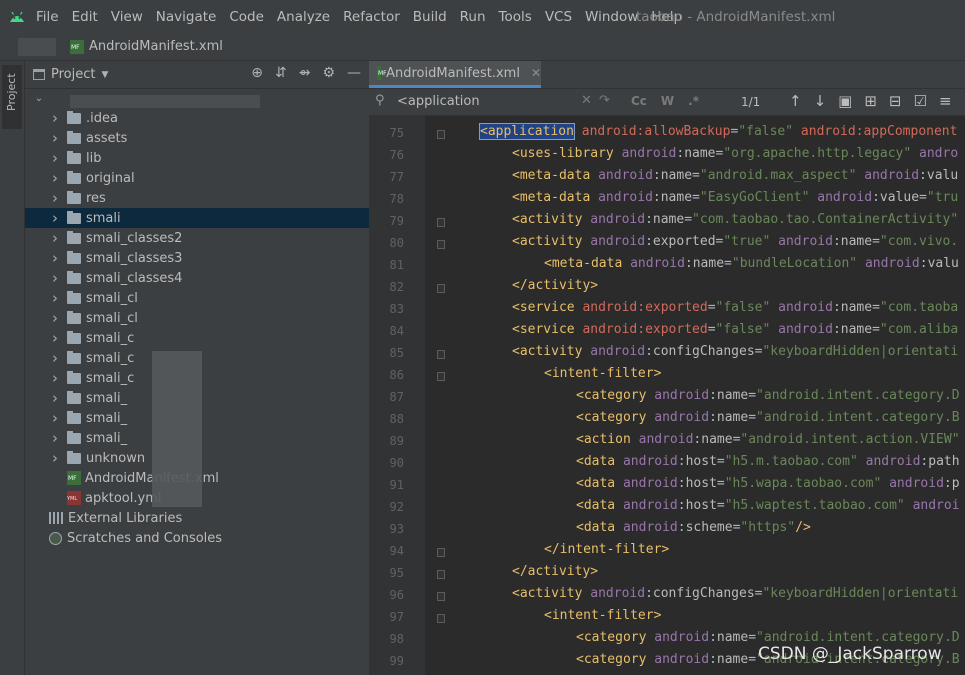 The width and height of the screenshot is (965, 675). I want to click on menu-item-tools: Tools, so click(515, 17).